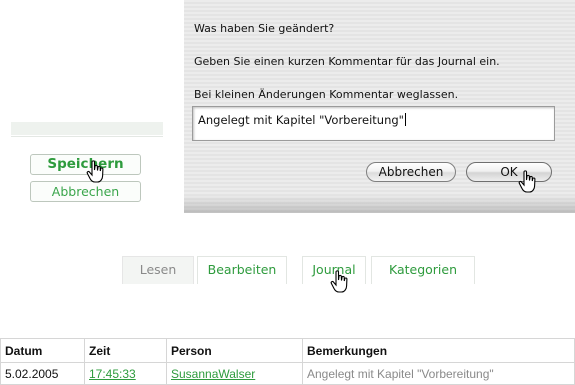 The height and width of the screenshot is (385, 575). What do you see at coordinates (87, 136) in the screenshot?
I see `form-divider` at bounding box center [87, 136].